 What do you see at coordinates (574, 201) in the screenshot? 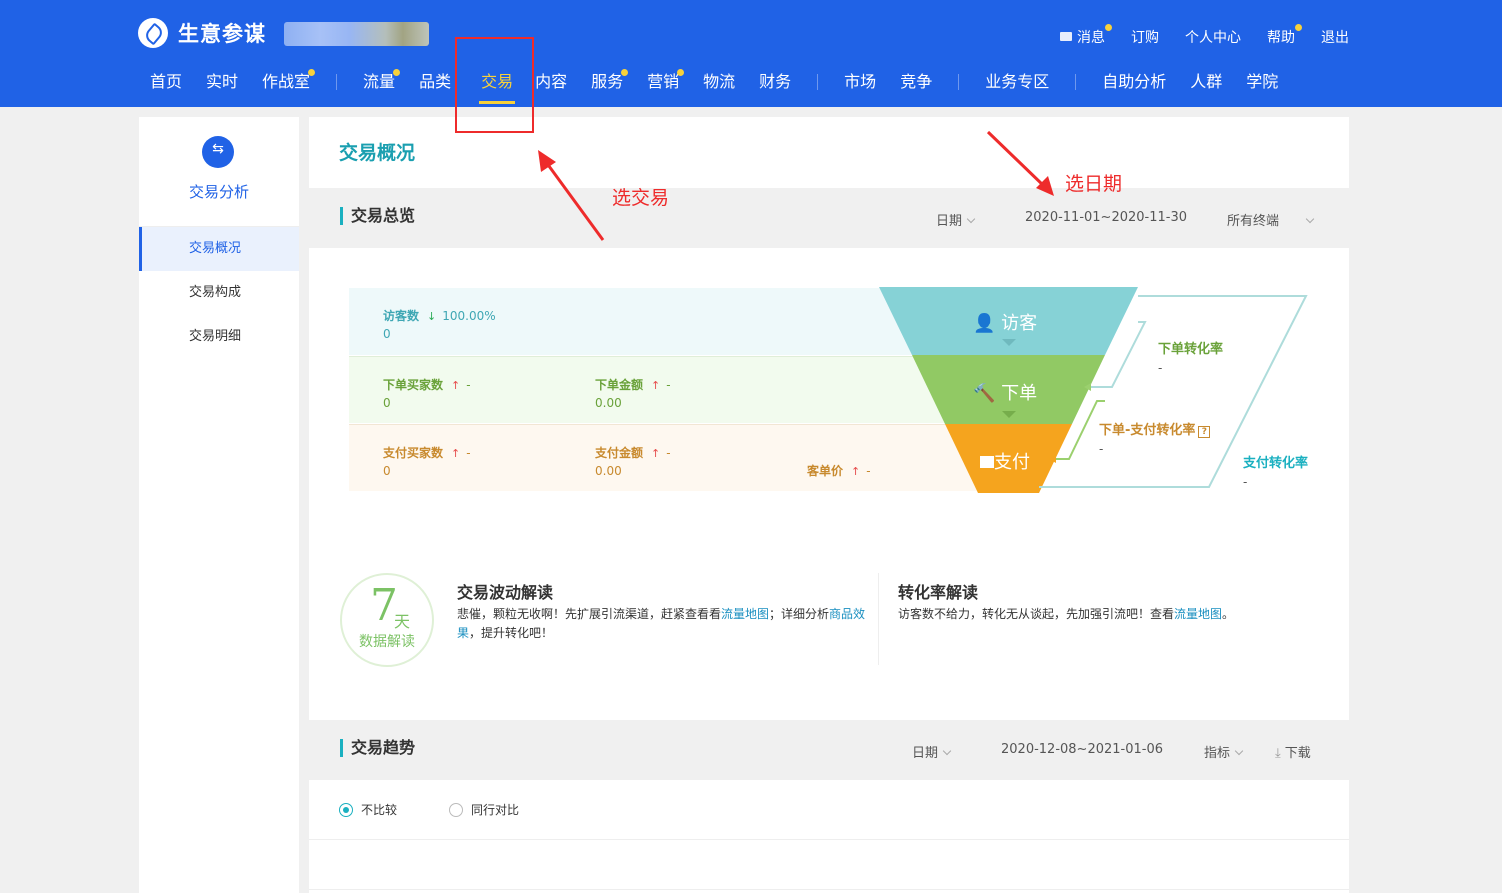
I see `annotation-arrow-trade` at bounding box center [574, 201].